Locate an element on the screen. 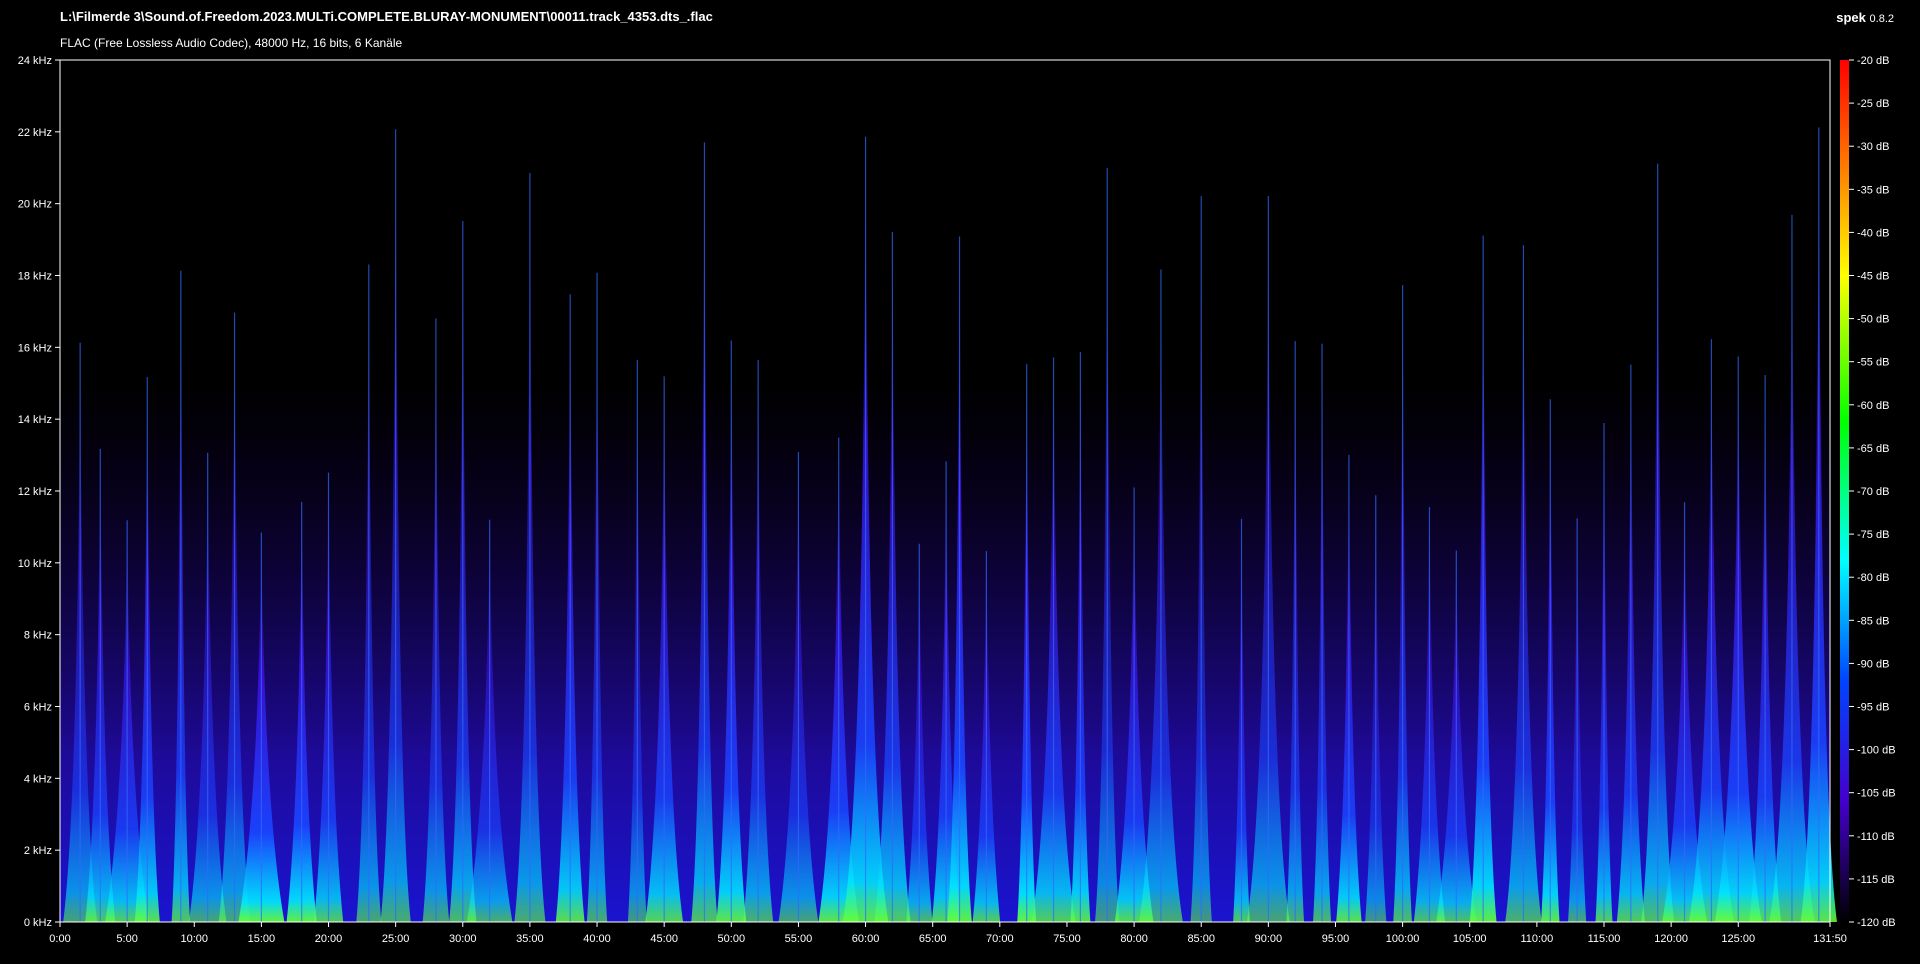 The image size is (1920, 964). x-tick-label: 115:00 is located at coordinates (1604, 939).